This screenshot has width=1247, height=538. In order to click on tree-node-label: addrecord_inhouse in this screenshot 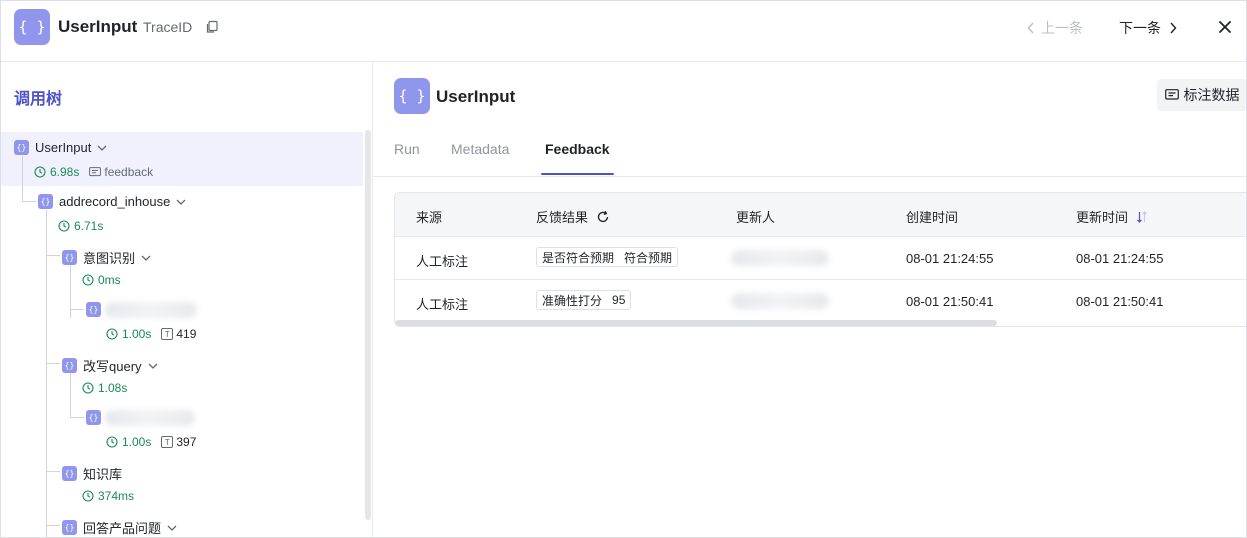, I will do `click(115, 201)`.